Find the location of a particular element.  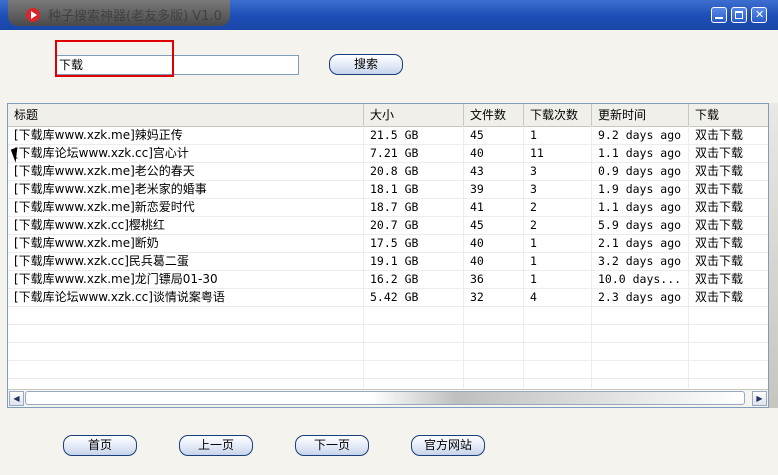

cell-size: 18.1 GB is located at coordinates (414, 189).